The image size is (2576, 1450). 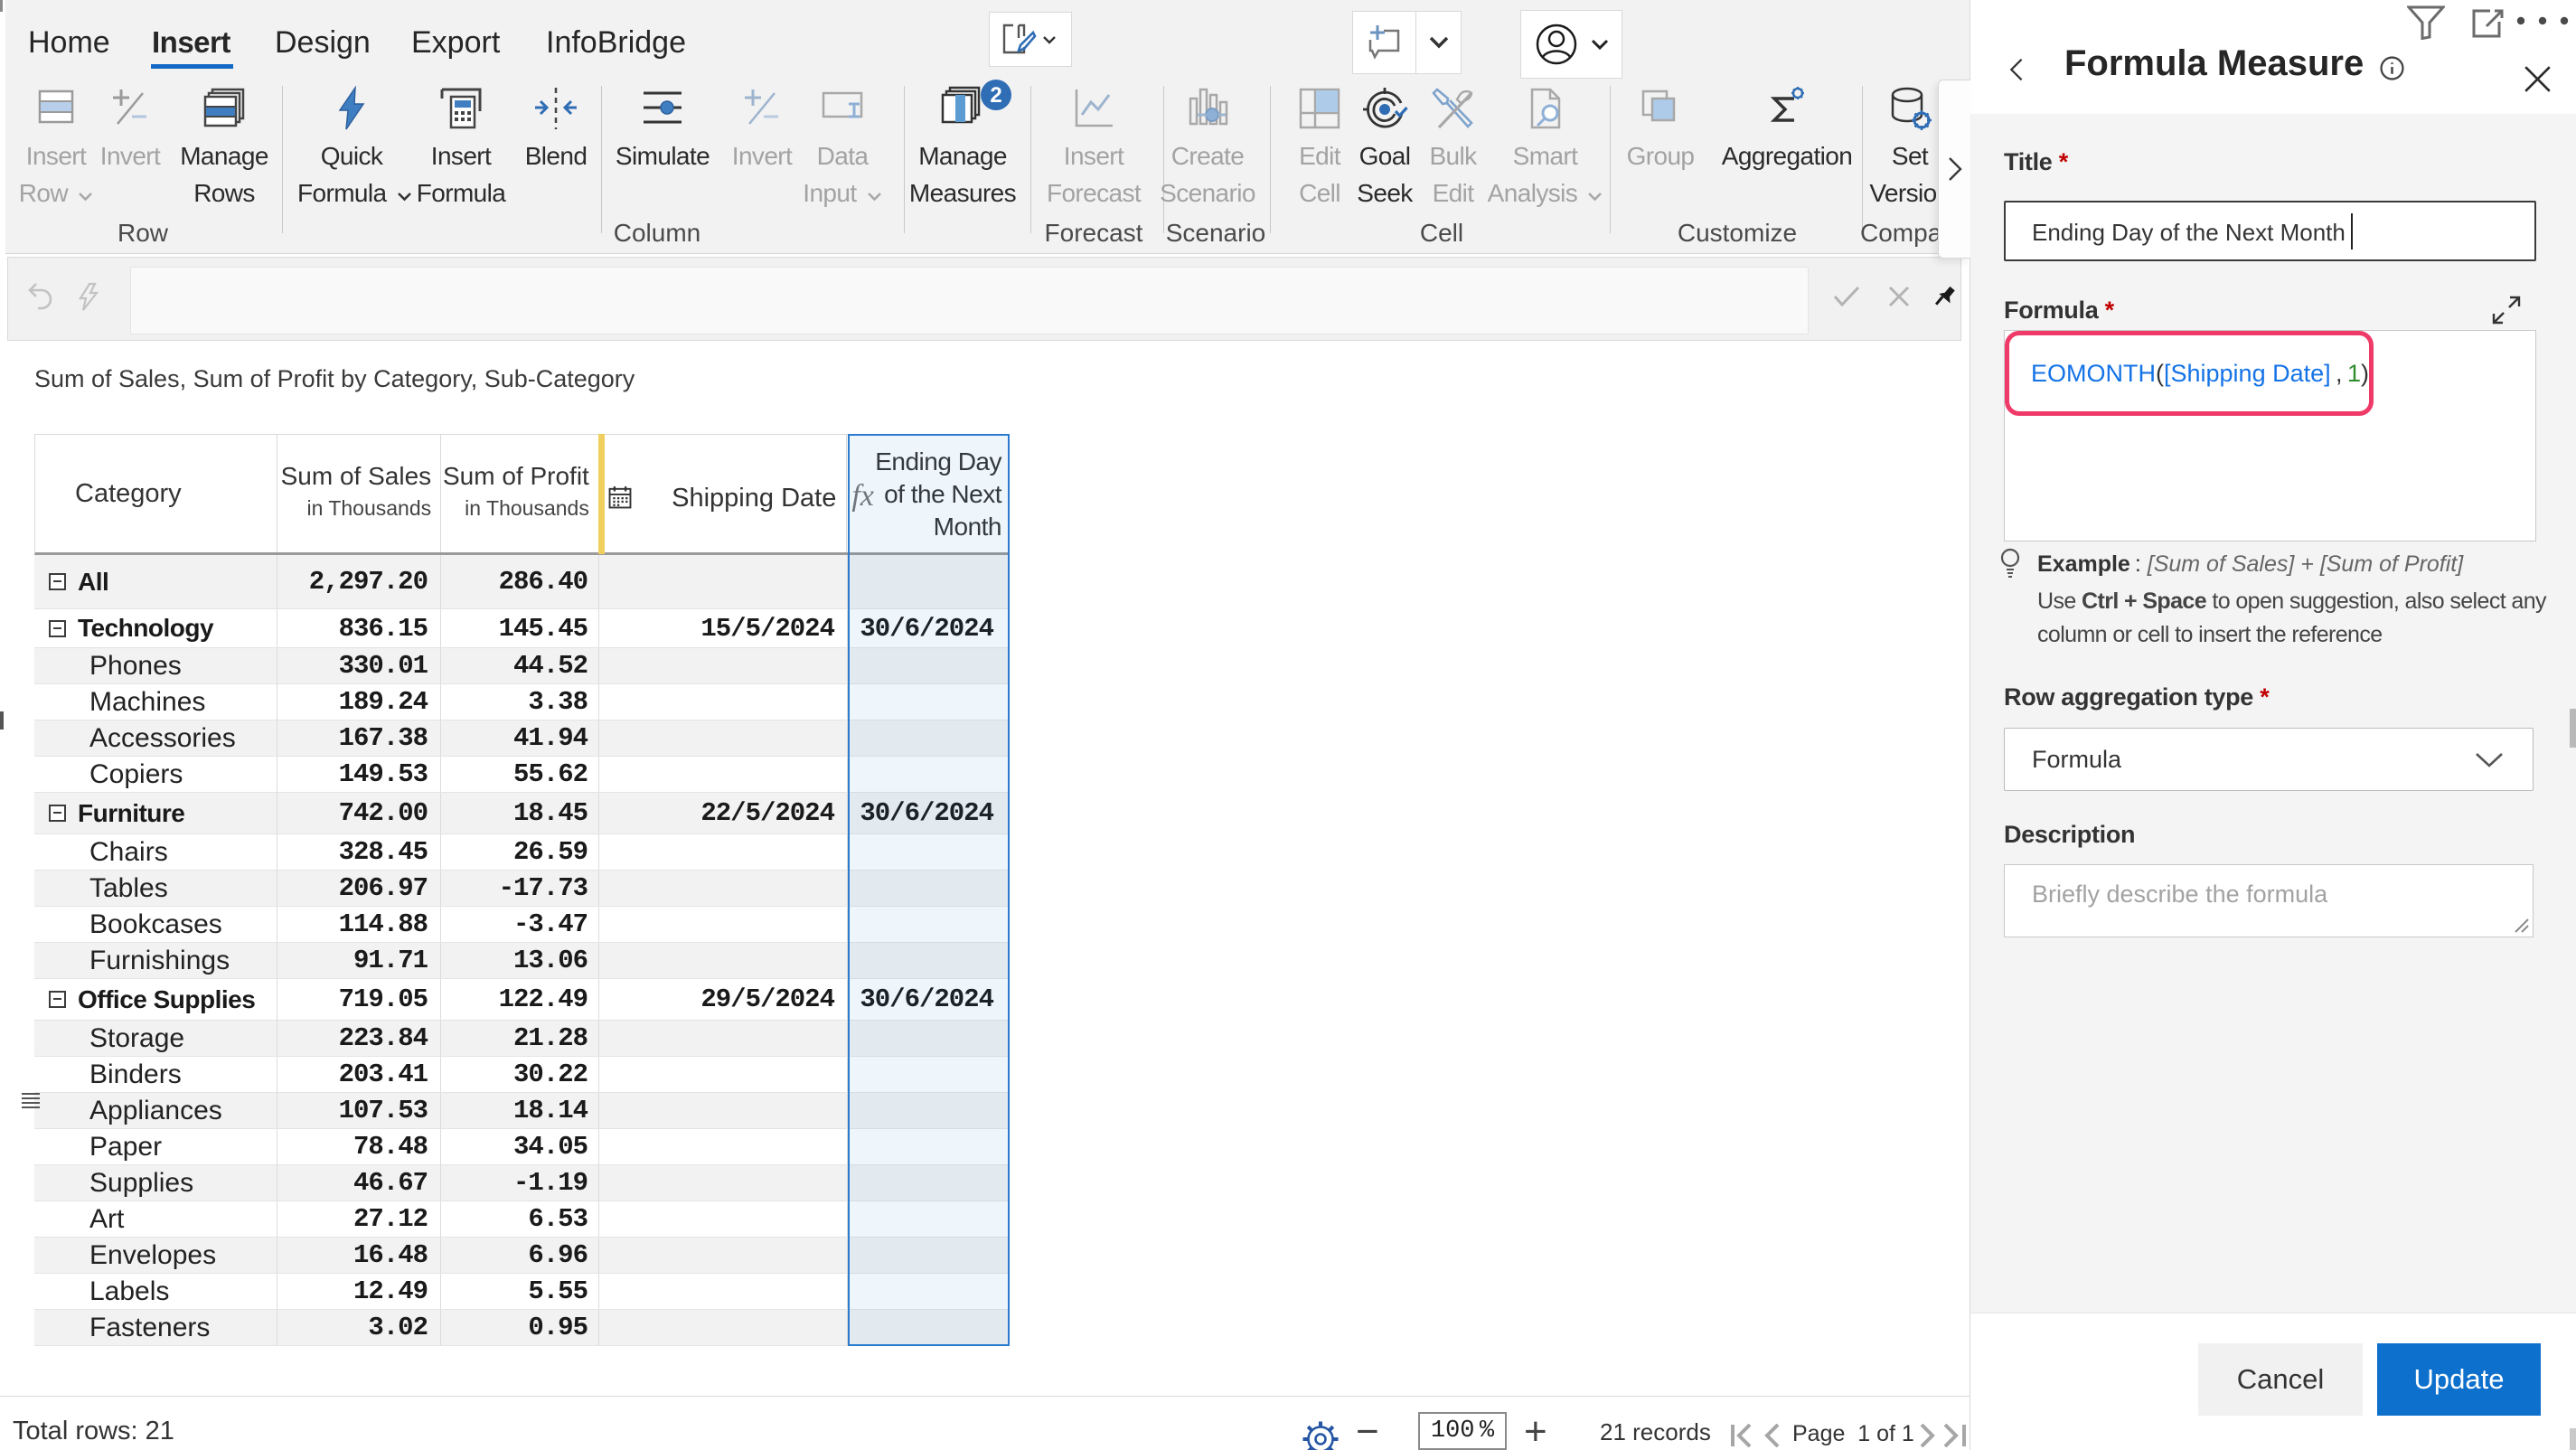 I want to click on svg-text: 2, so click(x=996, y=96).